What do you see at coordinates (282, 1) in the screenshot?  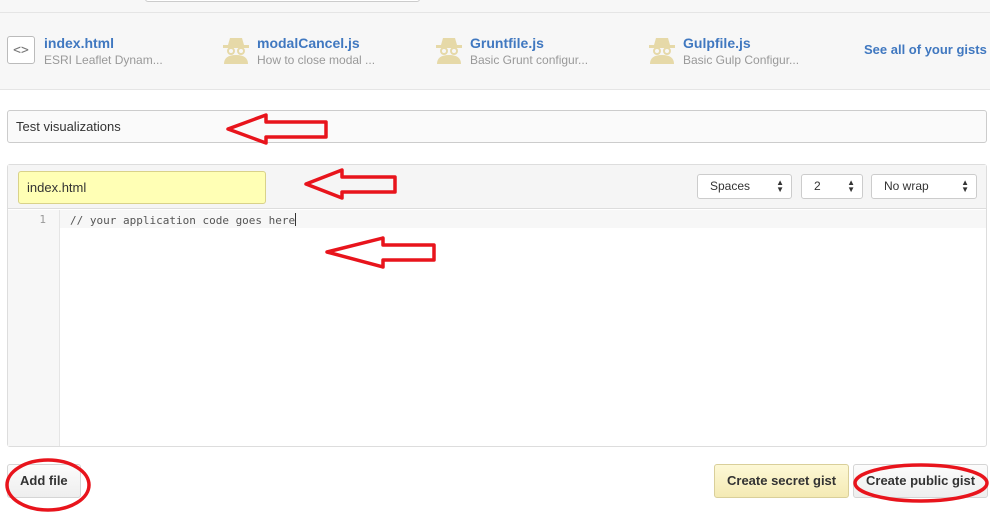 I see `search-input` at bounding box center [282, 1].